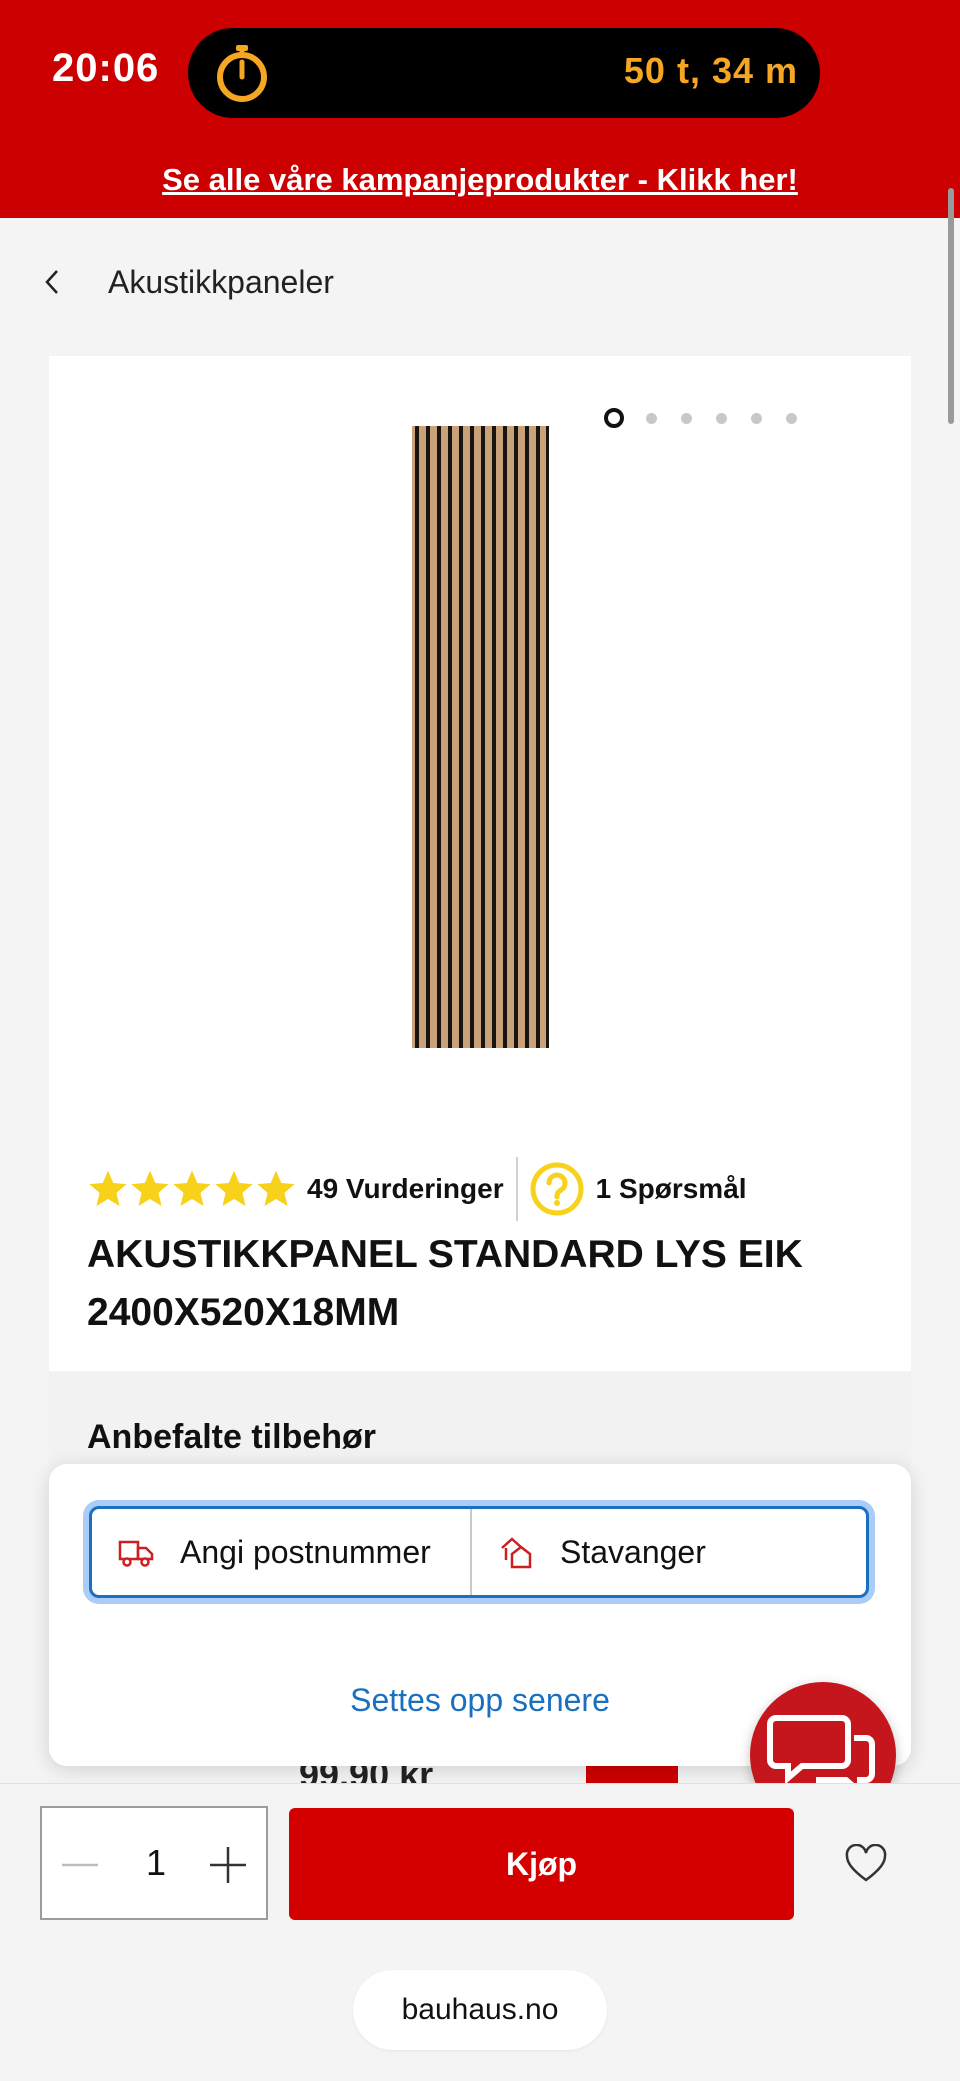 The width and height of the screenshot is (960, 2081). What do you see at coordinates (405, 1189) in the screenshot?
I see `reviews-link: 49 Vurderinger` at bounding box center [405, 1189].